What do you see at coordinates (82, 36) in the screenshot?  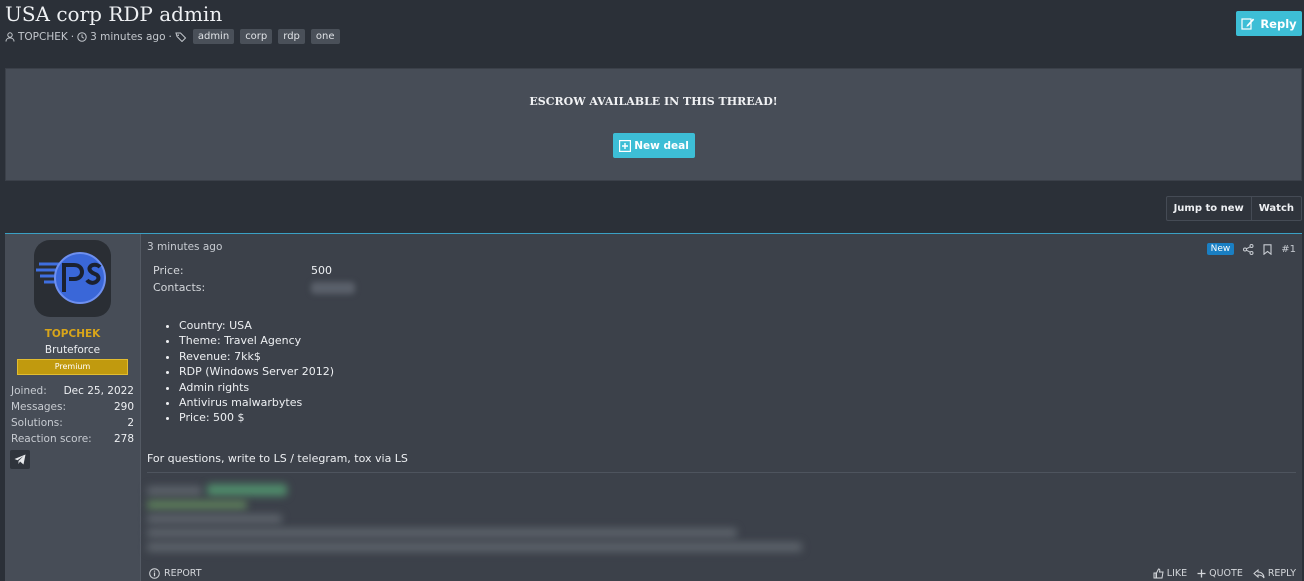 I see `clock-icon` at bounding box center [82, 36].